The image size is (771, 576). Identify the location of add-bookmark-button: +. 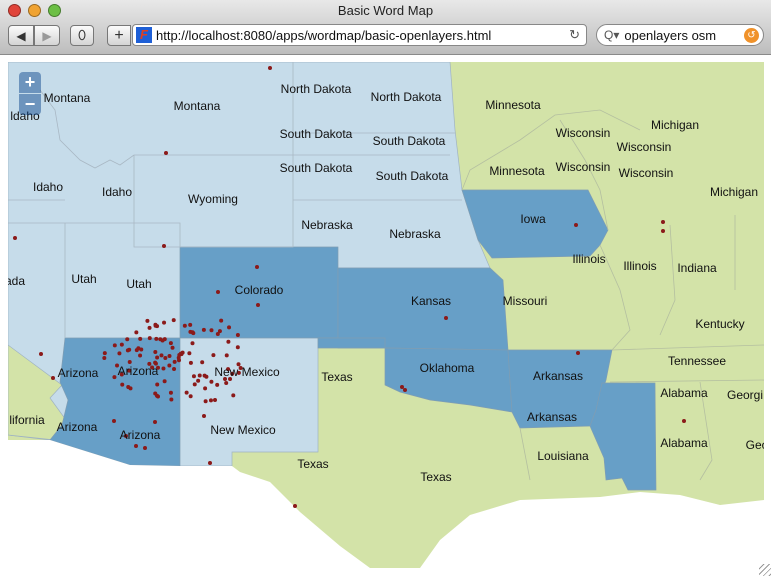
(119, 35).